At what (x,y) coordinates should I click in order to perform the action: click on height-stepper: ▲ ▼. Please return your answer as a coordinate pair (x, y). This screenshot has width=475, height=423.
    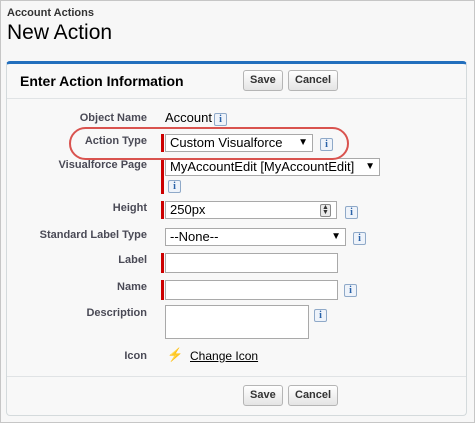
    Looking at the image, I should click on (325, 210).